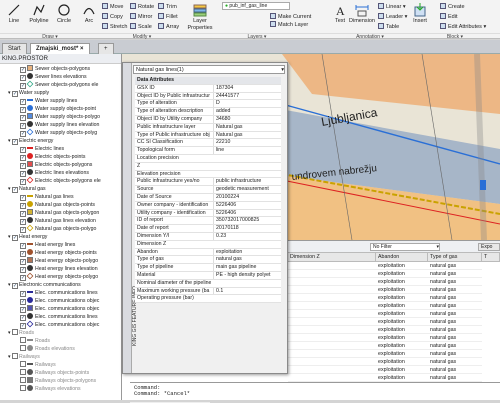 This screenshot has height=403, width=500. What do you see at coordinates (50, 36) in the screenshot?
I see `section-draw: Draw ▾` at bounding box center [50, 36].